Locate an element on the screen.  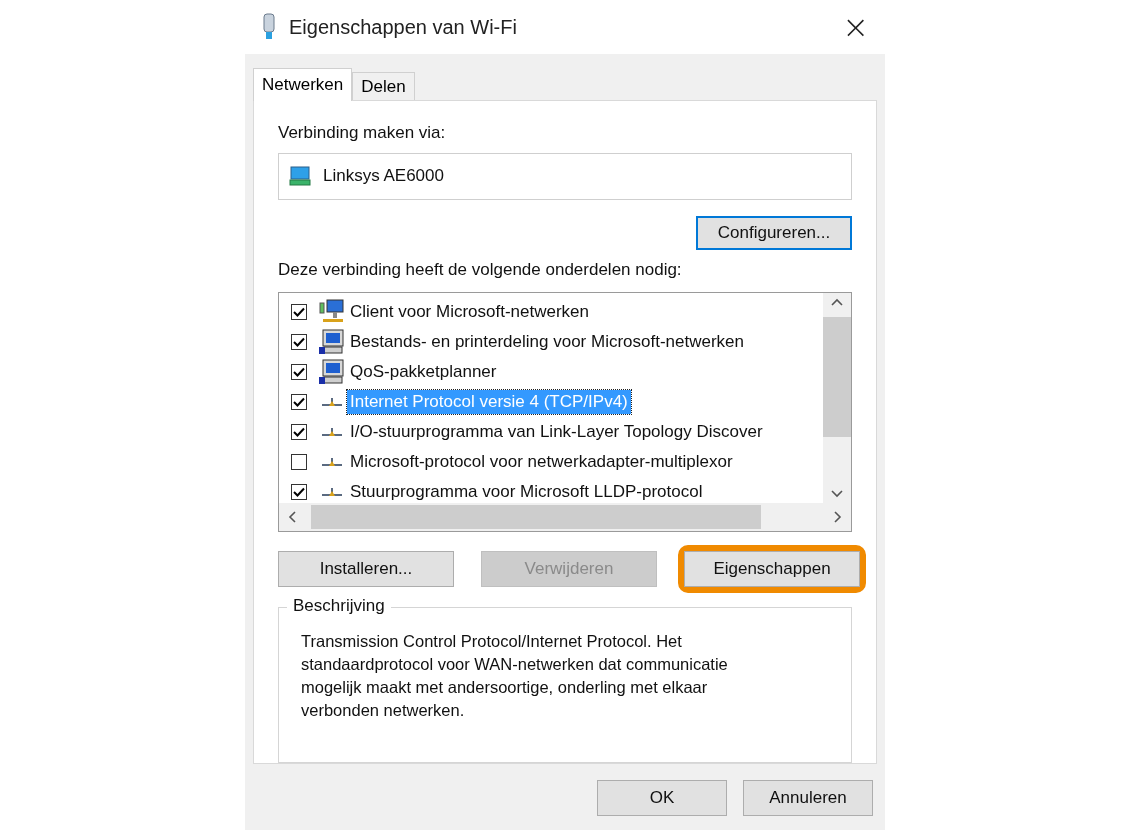
component-item: Bestands- en printerdeling voor Microsoft-netwerken is located at coordinates (547, 341).